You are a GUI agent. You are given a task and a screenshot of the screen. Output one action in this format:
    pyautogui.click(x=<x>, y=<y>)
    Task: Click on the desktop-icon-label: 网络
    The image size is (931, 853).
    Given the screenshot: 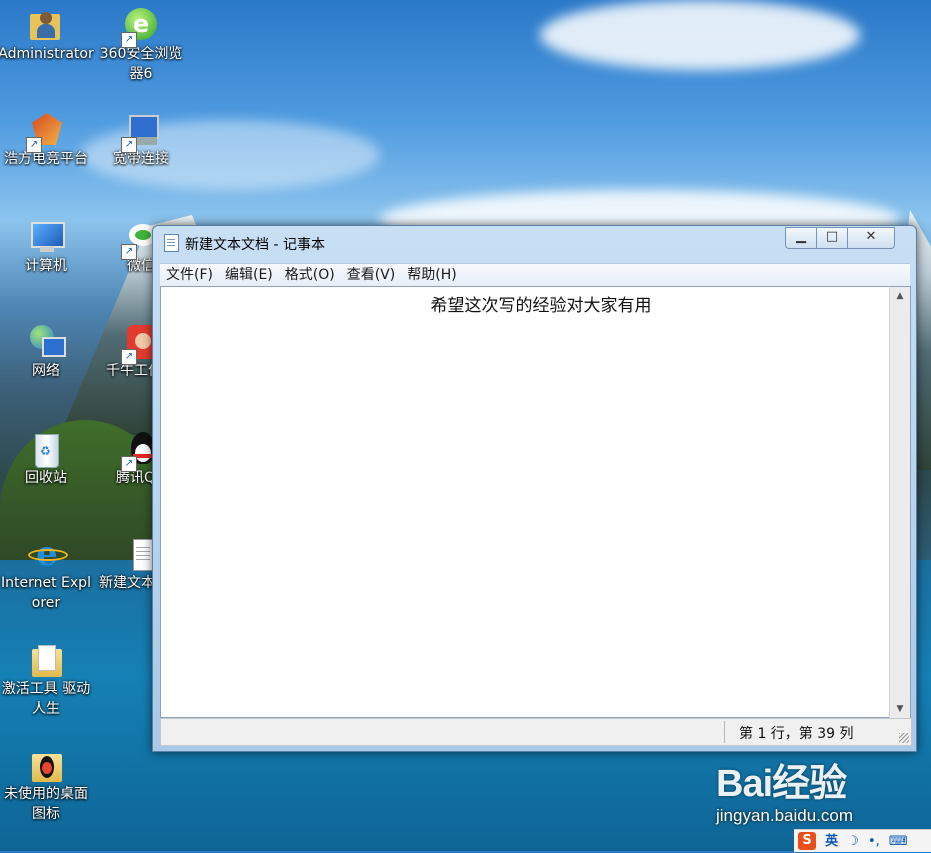 What is the action you would take?
    pyautogui.click(x=46, y=371)
    